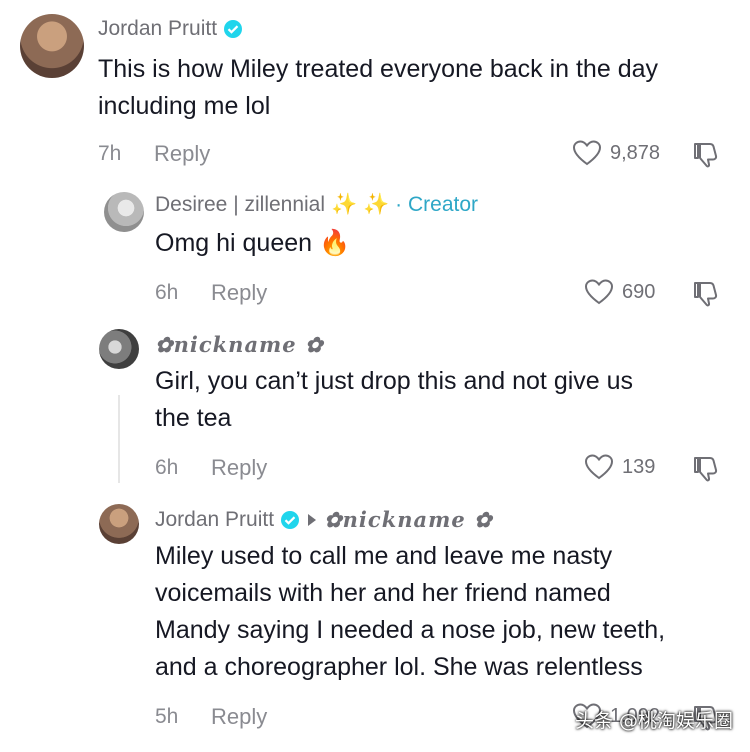 This screenshot has height=752, width=750. What do you see at coordinates (110, 153) in the screenshot?
I see `comment-time: 7h` at bounding box center [110, 153].